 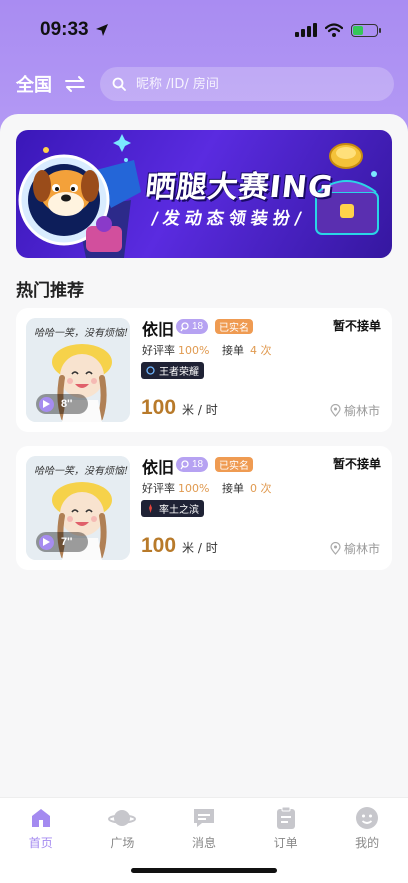 What do you see at coordinates (229, 219) in the screenshot?
I see `banner-subtitle: /发动态领装扮/` at bounding box center [229, 219].